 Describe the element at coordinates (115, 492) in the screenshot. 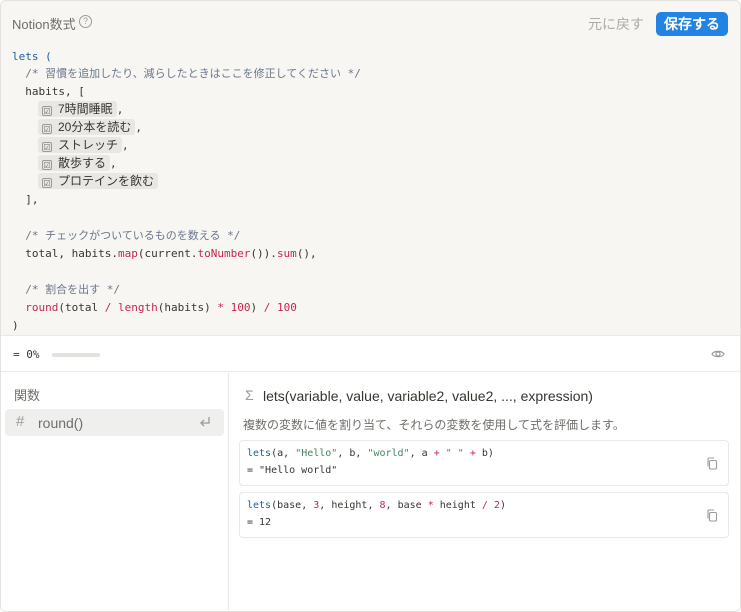

I see `functions-sidebar: 関数 # round()` at that location.